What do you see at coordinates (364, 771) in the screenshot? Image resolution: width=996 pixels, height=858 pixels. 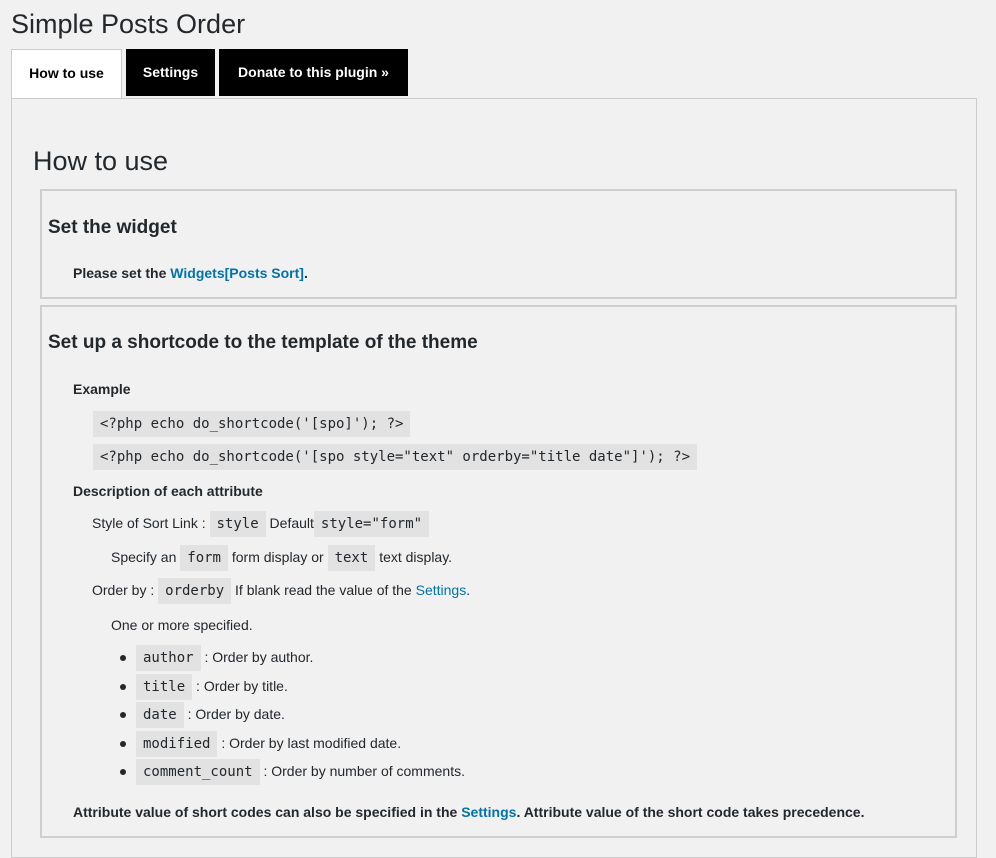 I see `option-desc: : Order by number of comments.` at bounding box center [364, 771].